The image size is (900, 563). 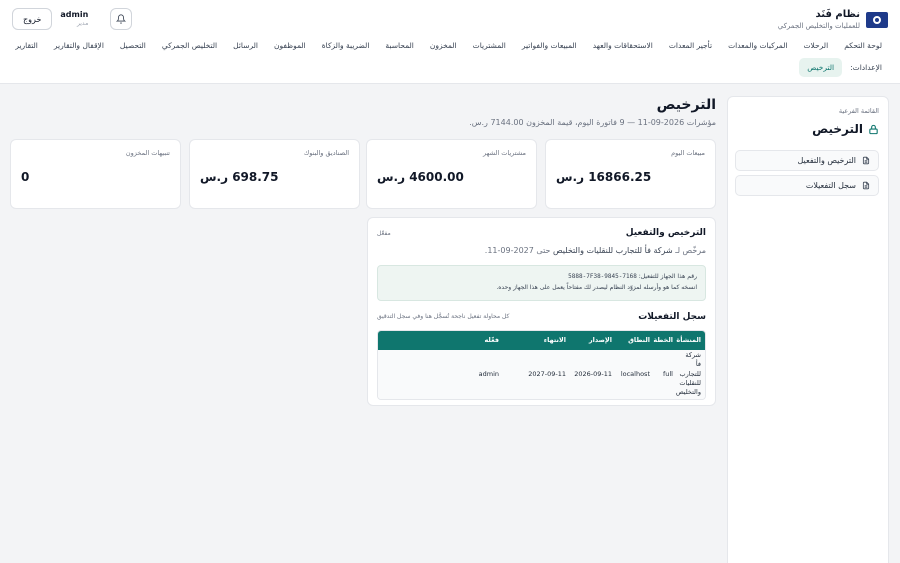 What do you see at coordinates (79, 45) in the screenshot?
I see `nav-item-closing: الإقفال والتقارير` at bounding box center [79, 45].